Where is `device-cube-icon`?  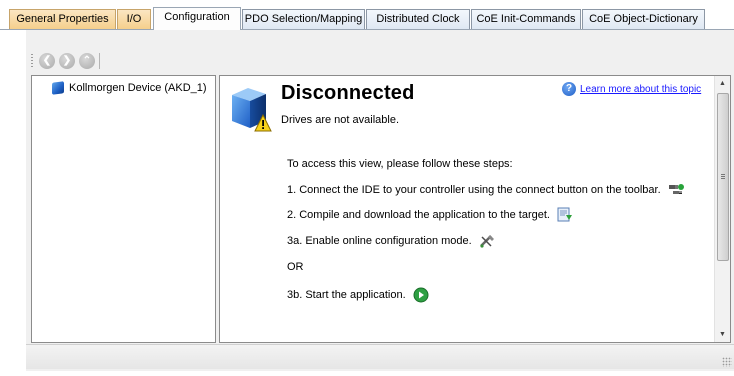 device-cube-icon is located at coordinates (58, 88).